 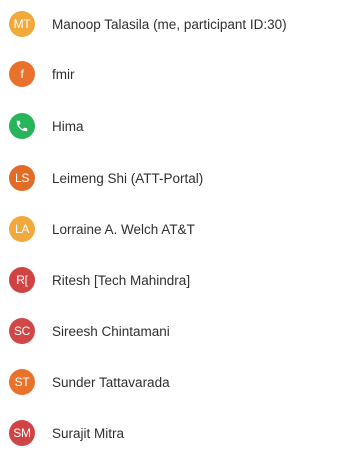 I want to click on avatar: f, so click(x=22, y=74).